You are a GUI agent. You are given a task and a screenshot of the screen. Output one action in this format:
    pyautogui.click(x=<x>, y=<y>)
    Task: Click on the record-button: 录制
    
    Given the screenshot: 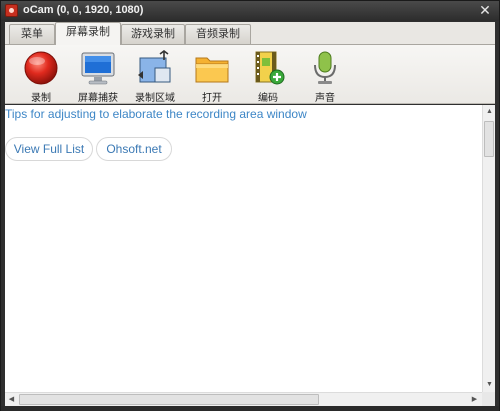 What is the action you would take?
    pyautogui.click(x=41, y=76)
    